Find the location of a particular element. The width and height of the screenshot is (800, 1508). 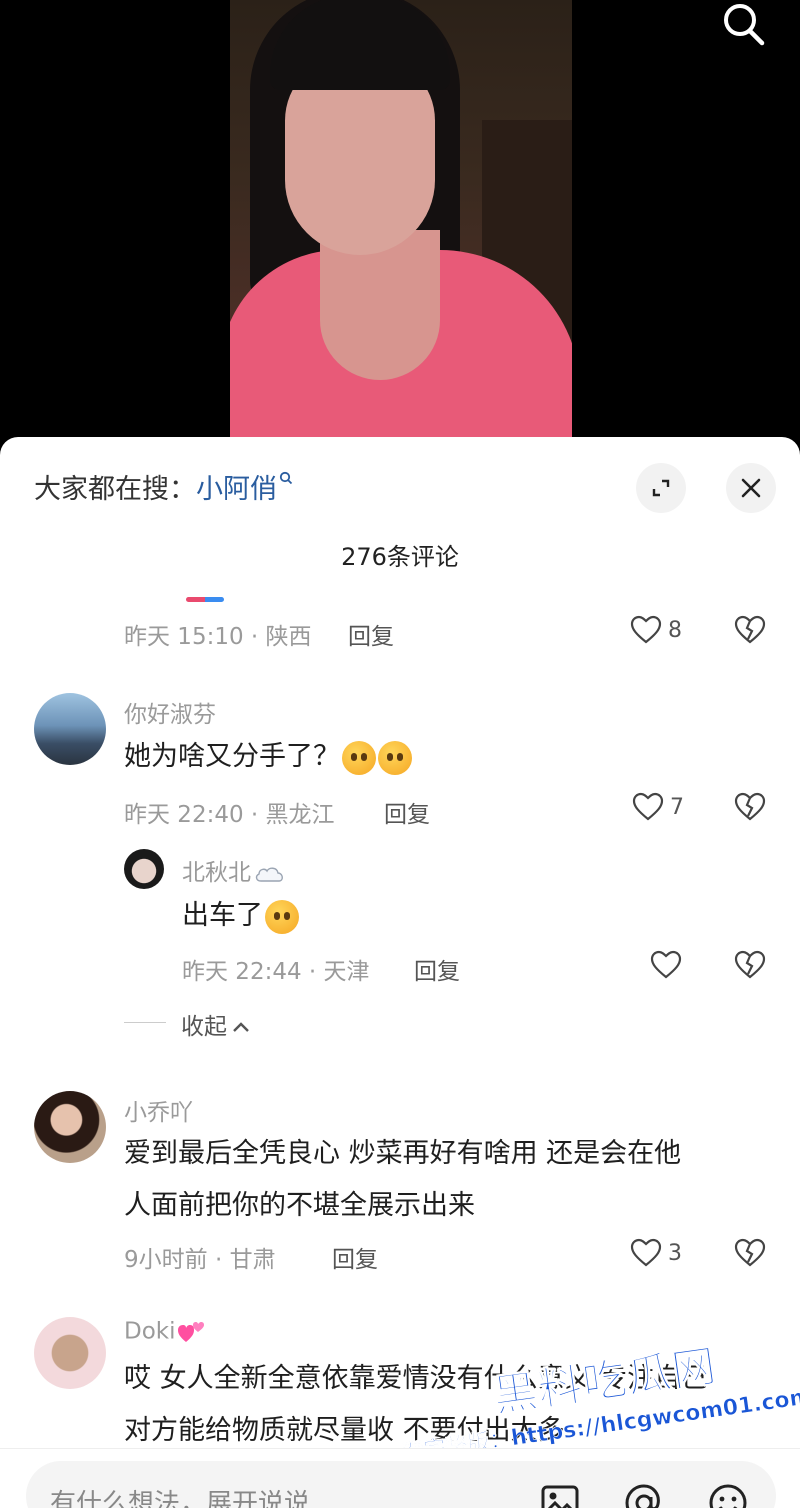

laugh-cry-emoji-icon is located at coordinates (395, 757).